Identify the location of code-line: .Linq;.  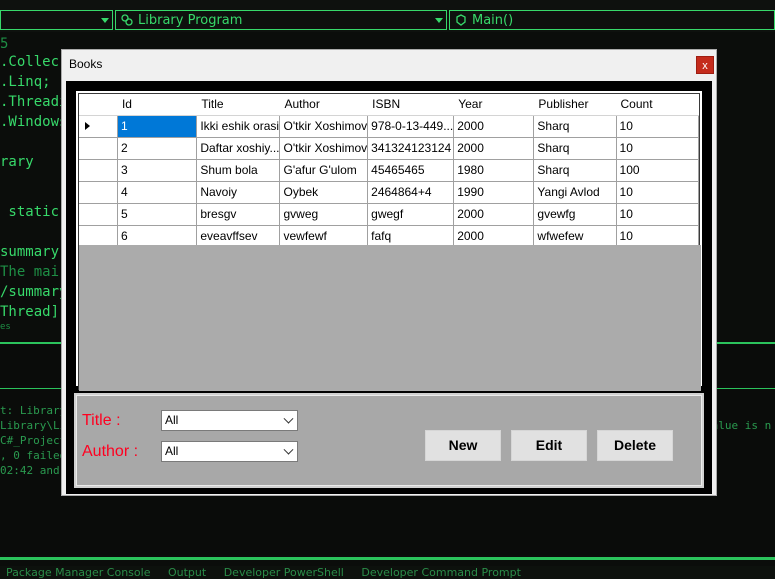
(25, 82).